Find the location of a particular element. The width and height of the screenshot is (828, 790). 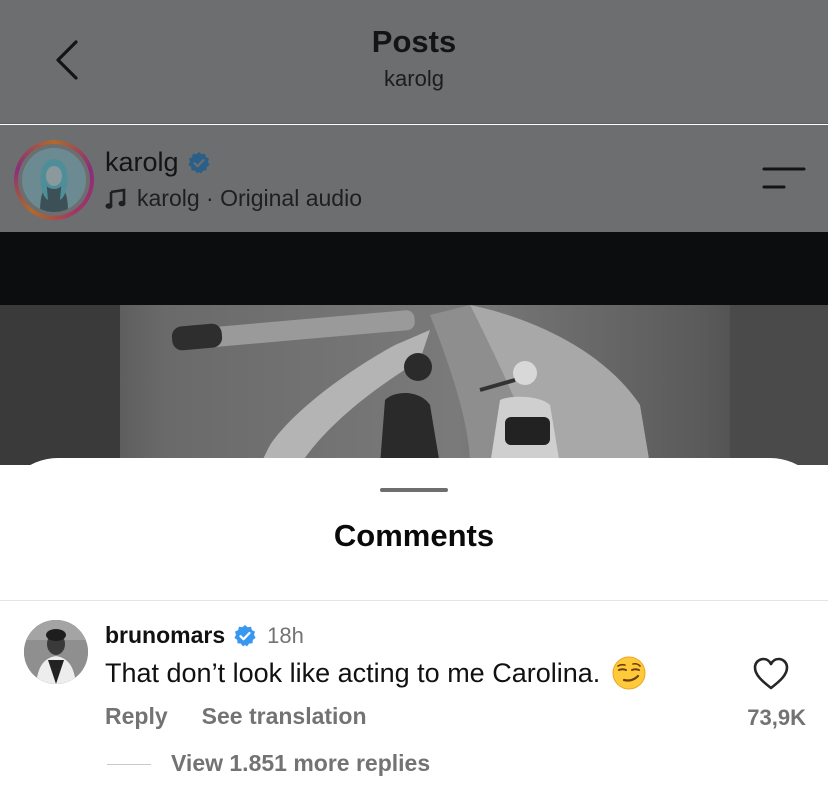

view-more-replies-button: View 1.851 more replies is located at coordinates (300, 763).